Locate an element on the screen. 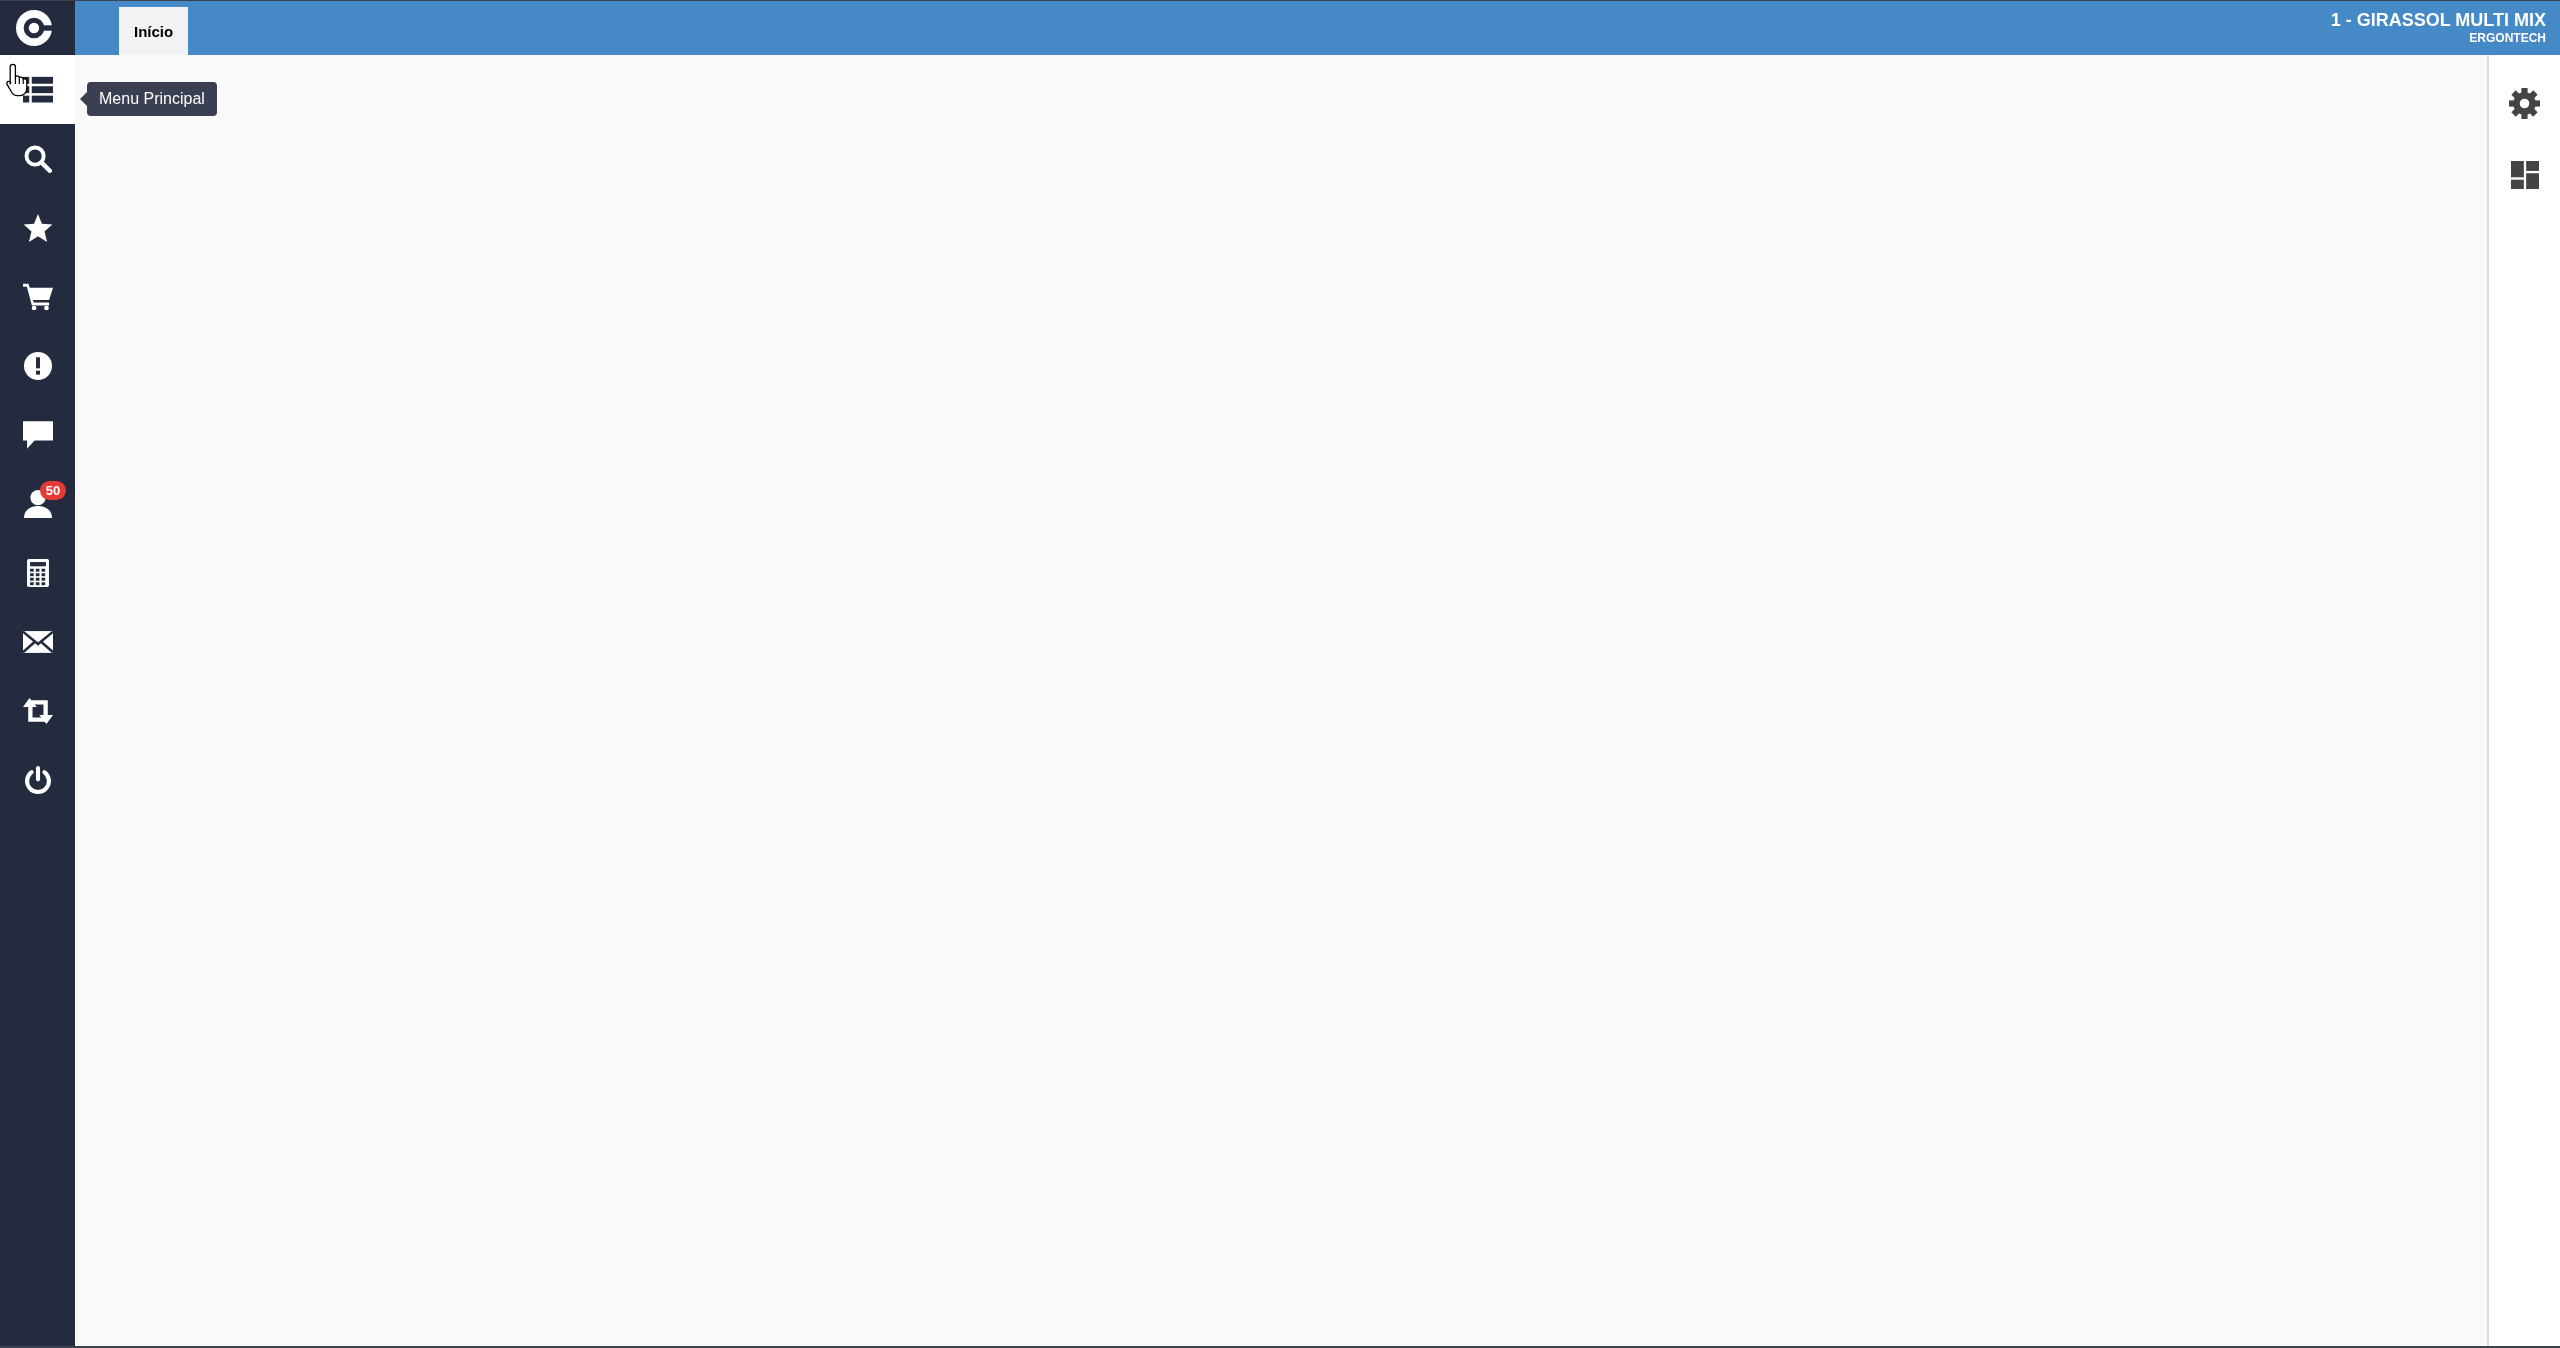 The image size is (2560, 1348). power-icon is located at coordinates (37, 779).